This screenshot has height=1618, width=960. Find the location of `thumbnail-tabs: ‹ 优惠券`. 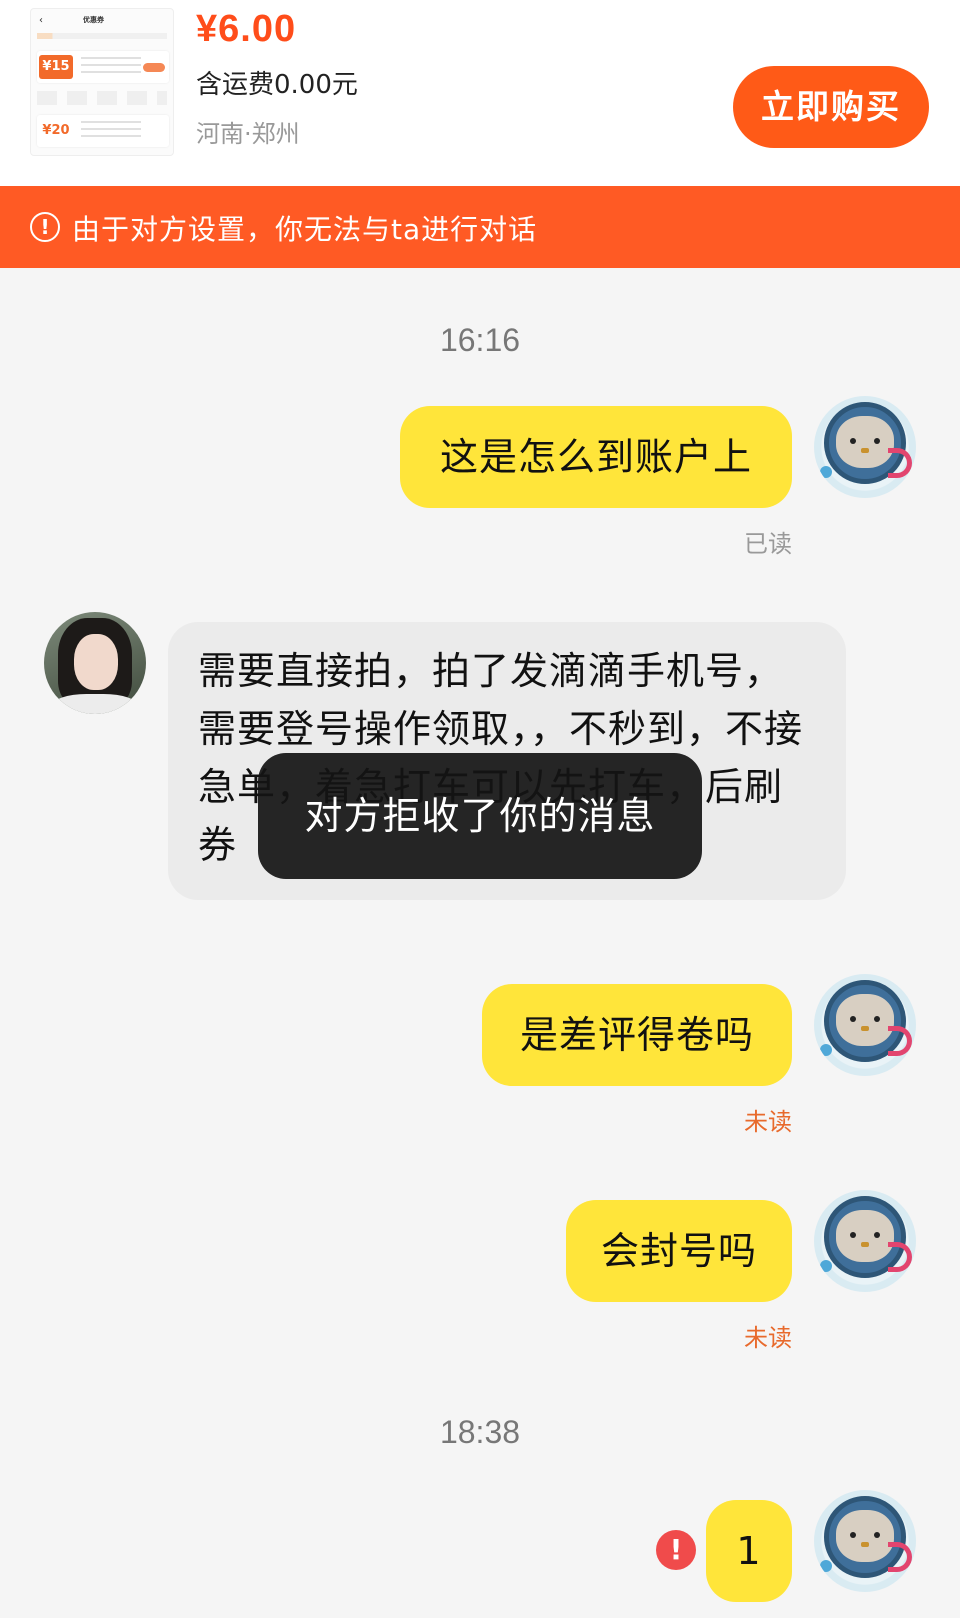

thumbnail-tabs: ‹ 优惠券 is located at coordinates (102, 29).